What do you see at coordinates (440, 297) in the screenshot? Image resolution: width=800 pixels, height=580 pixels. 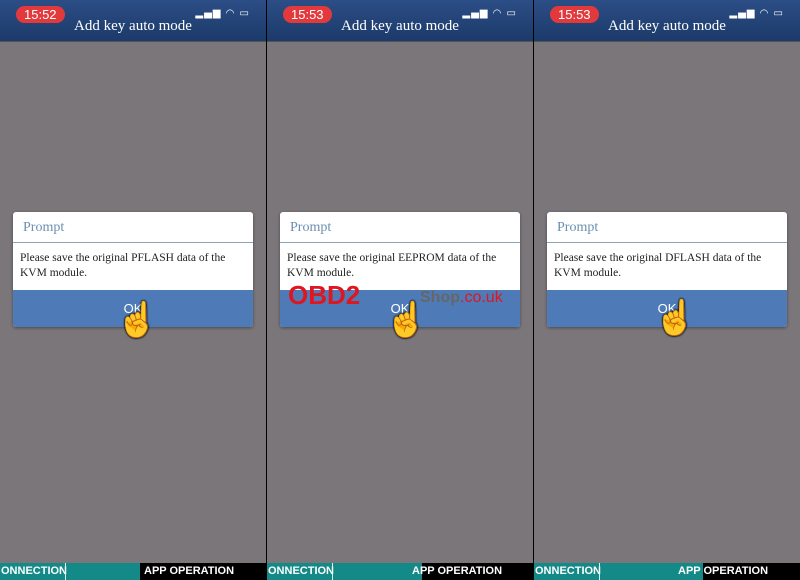 I see `watermark-shop: Shop` at bounding box center [440, 297].